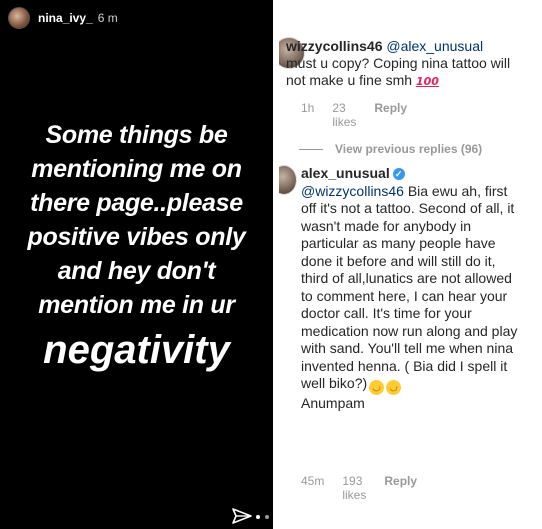 Image resolution: width=542 pixels, height=529 pixels. What do you see at coordinates (344, 115) in the screenshot?
I see `comment-likes: 23 likes` at bounding box center [344, 115].